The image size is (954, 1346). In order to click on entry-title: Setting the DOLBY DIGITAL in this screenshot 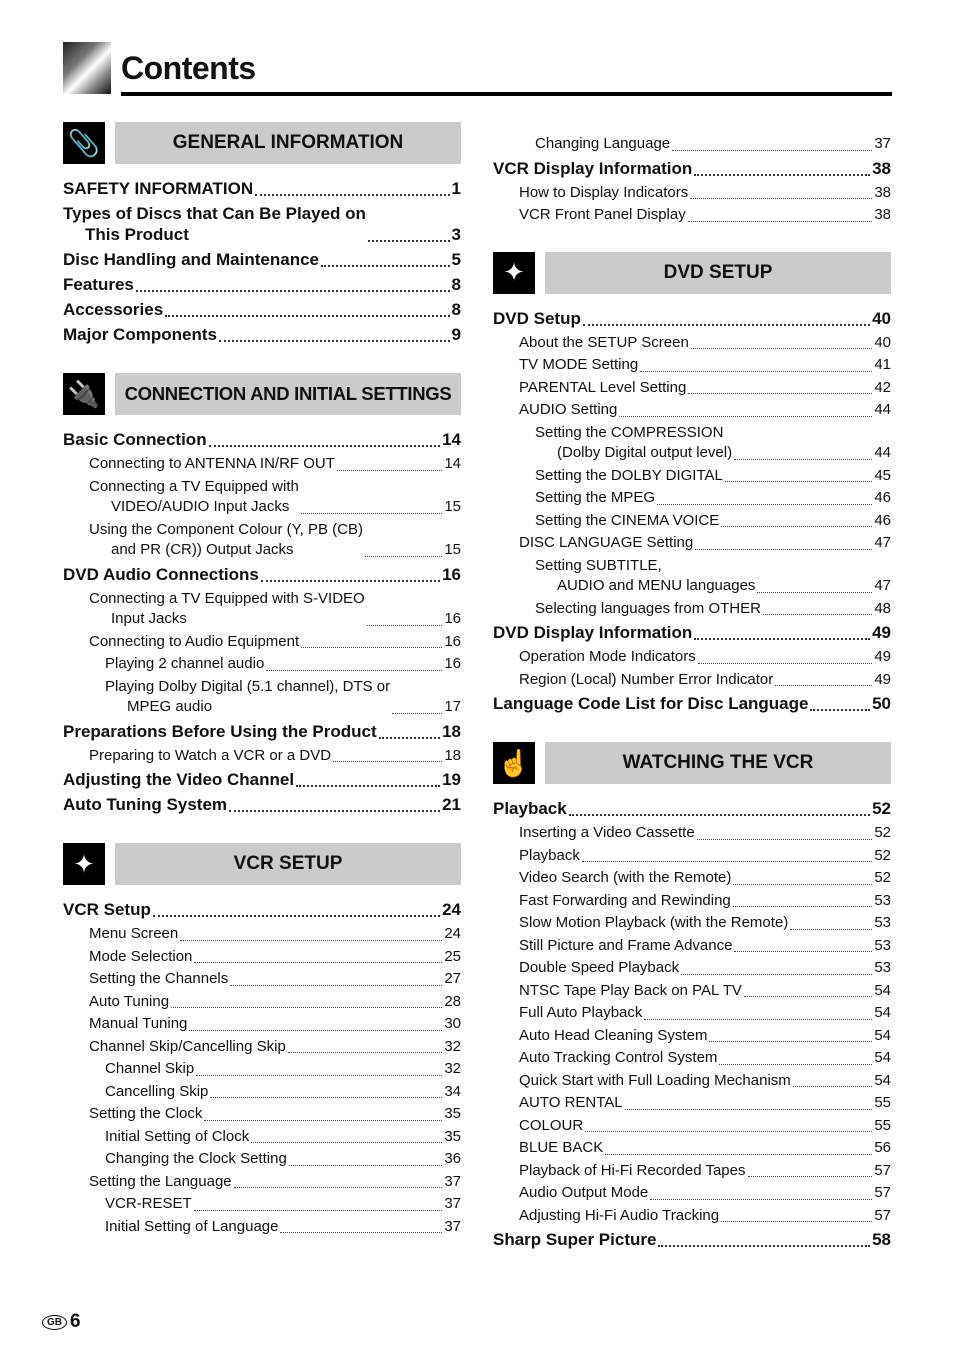, I will do `click(629, 475)`.